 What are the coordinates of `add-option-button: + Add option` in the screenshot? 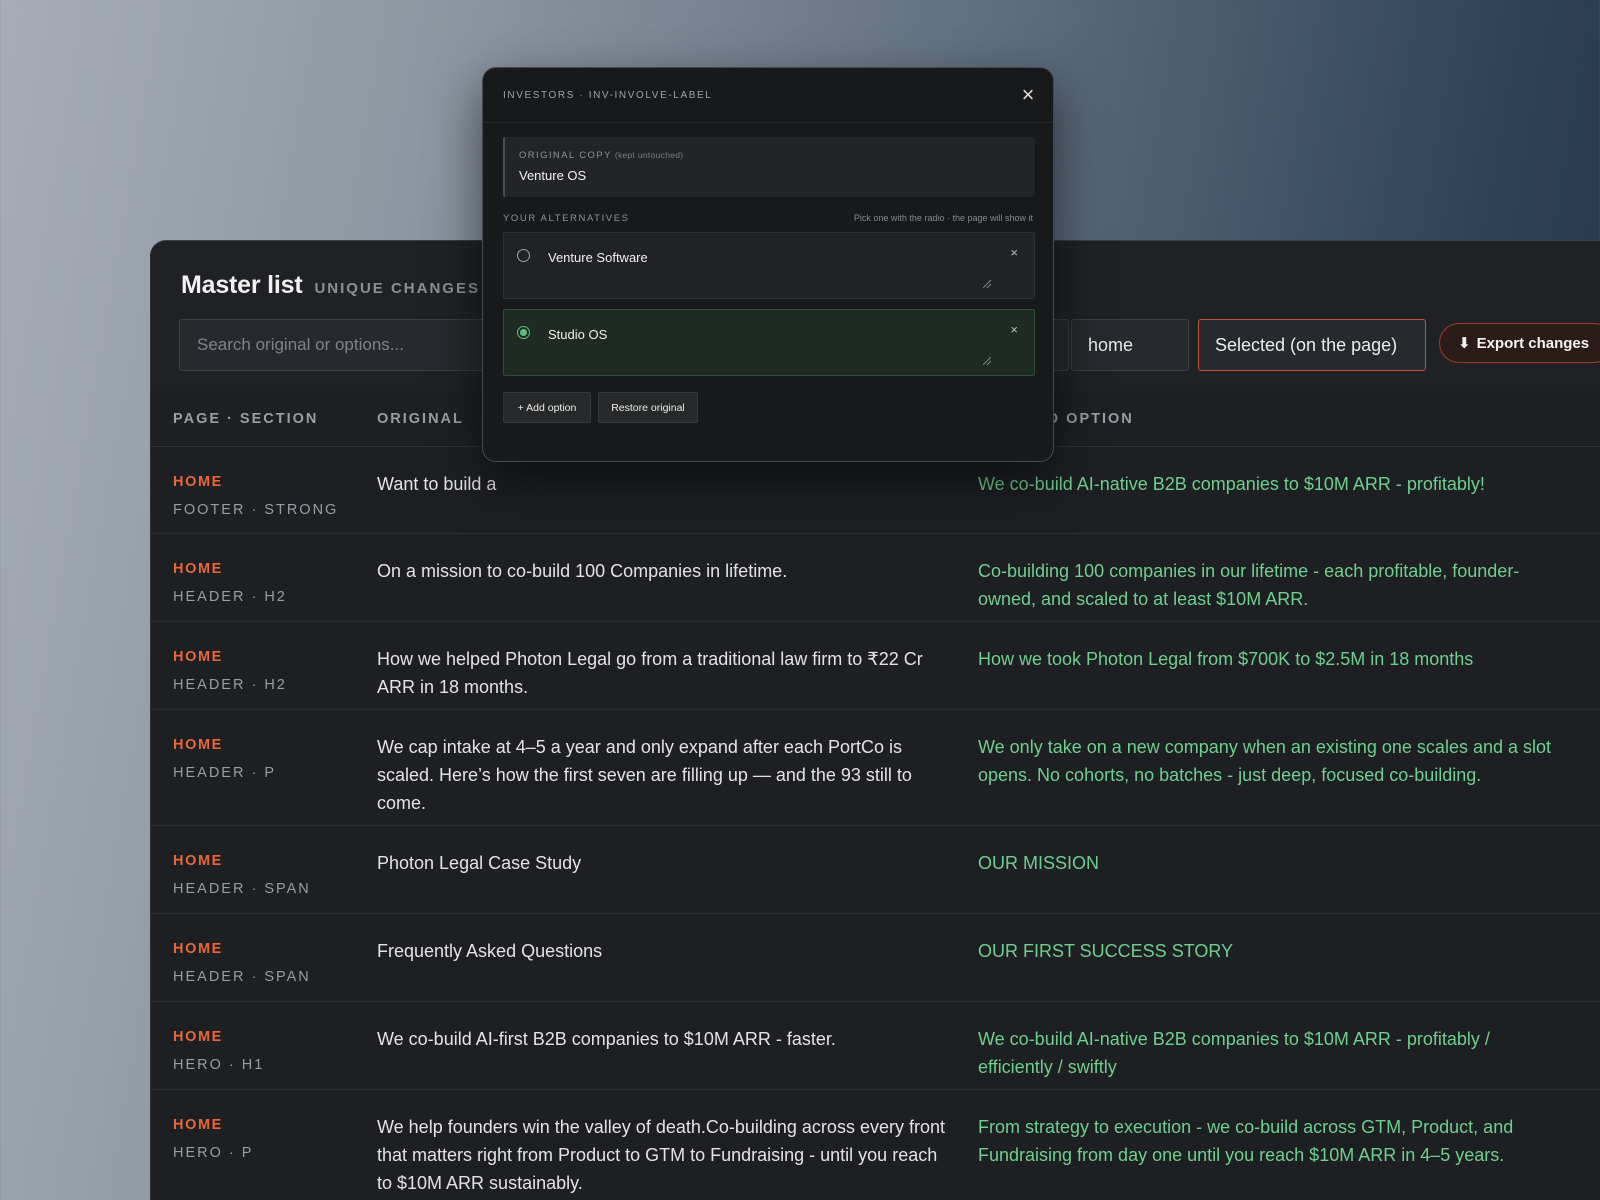 It's located at (547, 407).